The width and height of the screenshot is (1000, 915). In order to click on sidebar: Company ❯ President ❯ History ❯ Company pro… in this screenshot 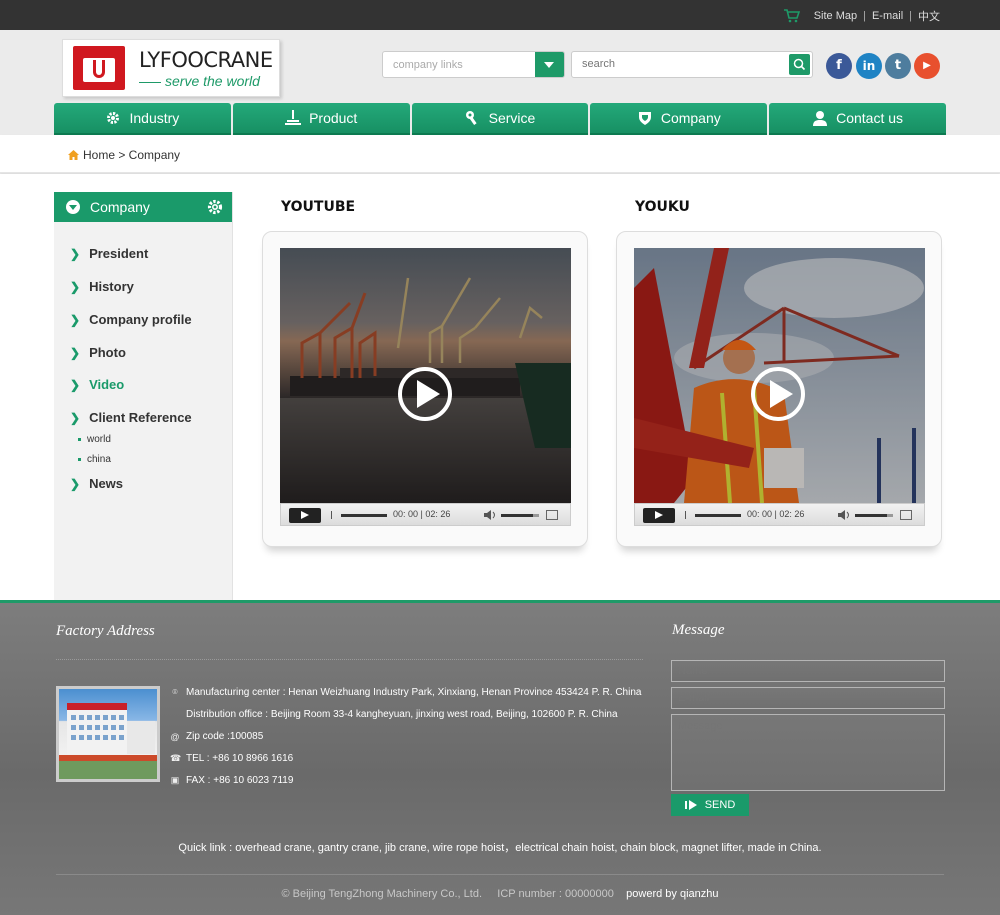, I will do `click(143, 396)`.